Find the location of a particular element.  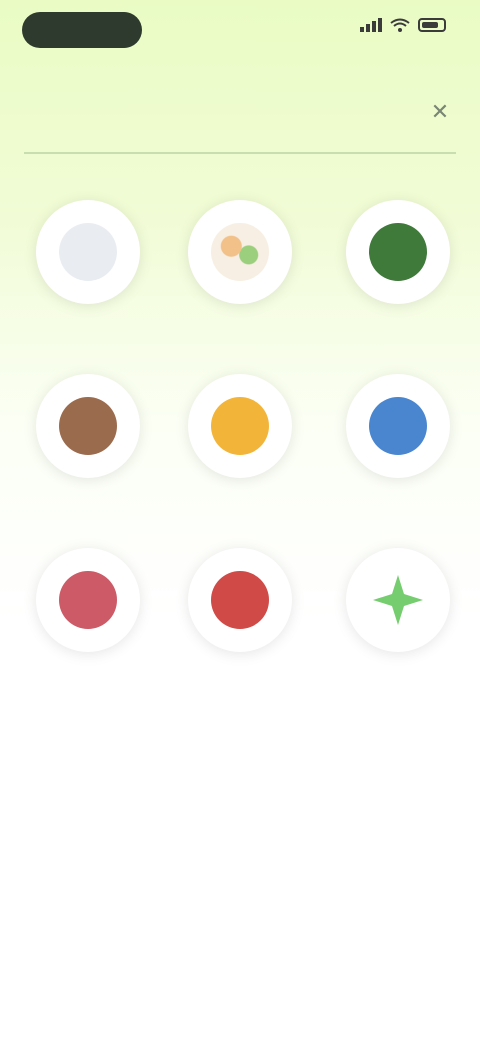

pink-red-item-icon is located at coordinates (88, 600).